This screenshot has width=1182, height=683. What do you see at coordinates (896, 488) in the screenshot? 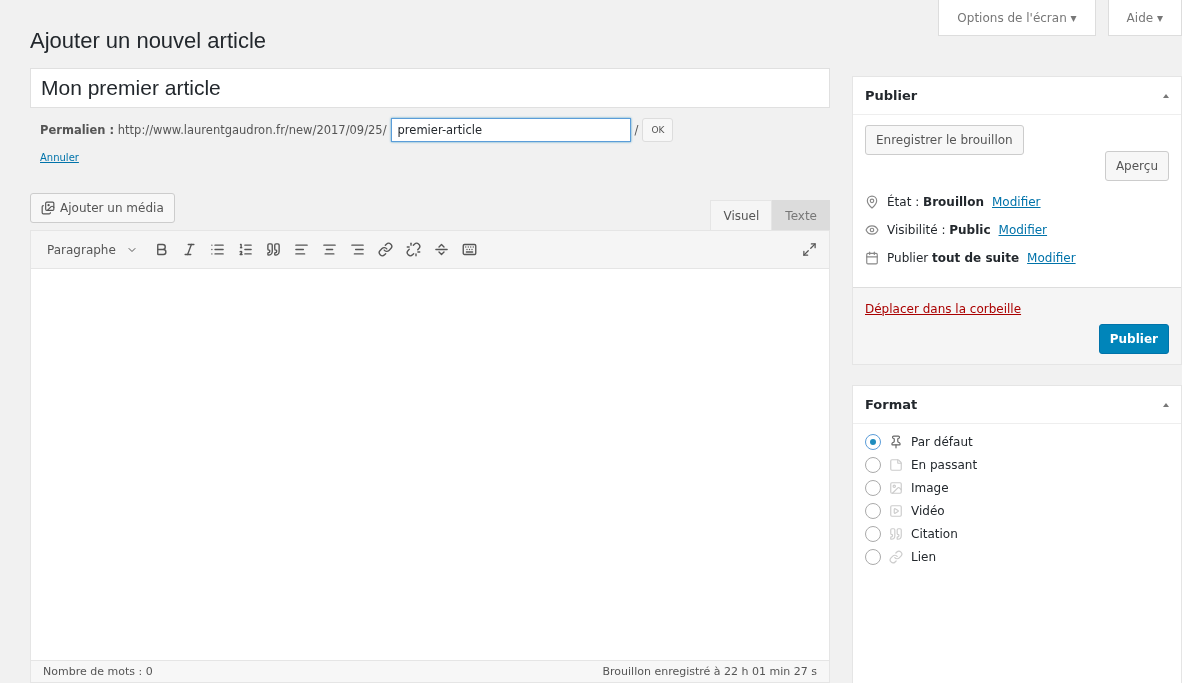
I see `image-icon` at bounding box center [896, 488].